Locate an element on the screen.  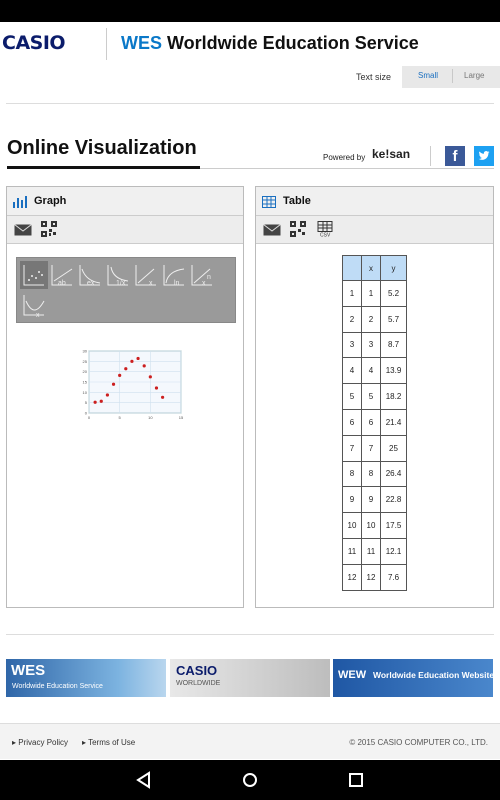
x-tick-label: 5 is located at coordinates (120, 417).